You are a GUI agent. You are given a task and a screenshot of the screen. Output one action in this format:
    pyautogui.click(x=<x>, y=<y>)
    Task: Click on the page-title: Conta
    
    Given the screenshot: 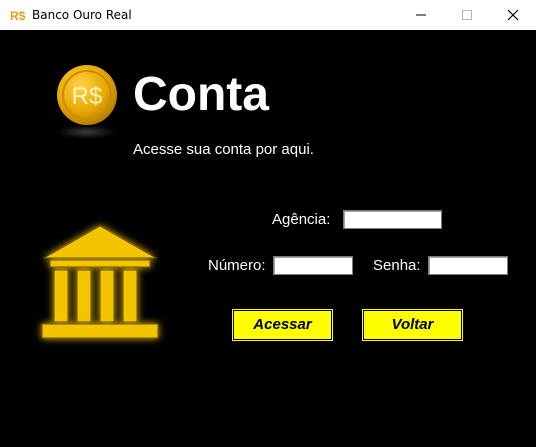 What is the action you would take?
    pyautogui.click(x=201, y=94)
    